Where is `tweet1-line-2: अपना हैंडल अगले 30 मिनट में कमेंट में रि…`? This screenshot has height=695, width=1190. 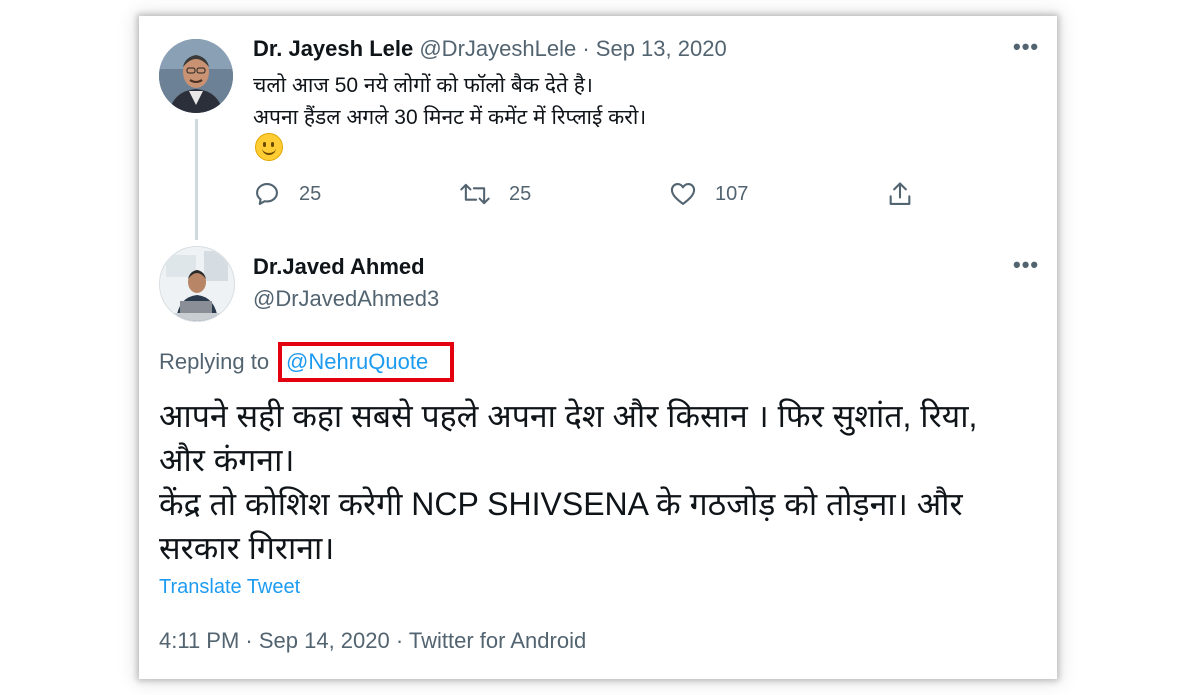
tweet1-line-2: अपना हैंडल अगले 30 मिनट में कमेंट में रि… is located at coordinates (450, 117).